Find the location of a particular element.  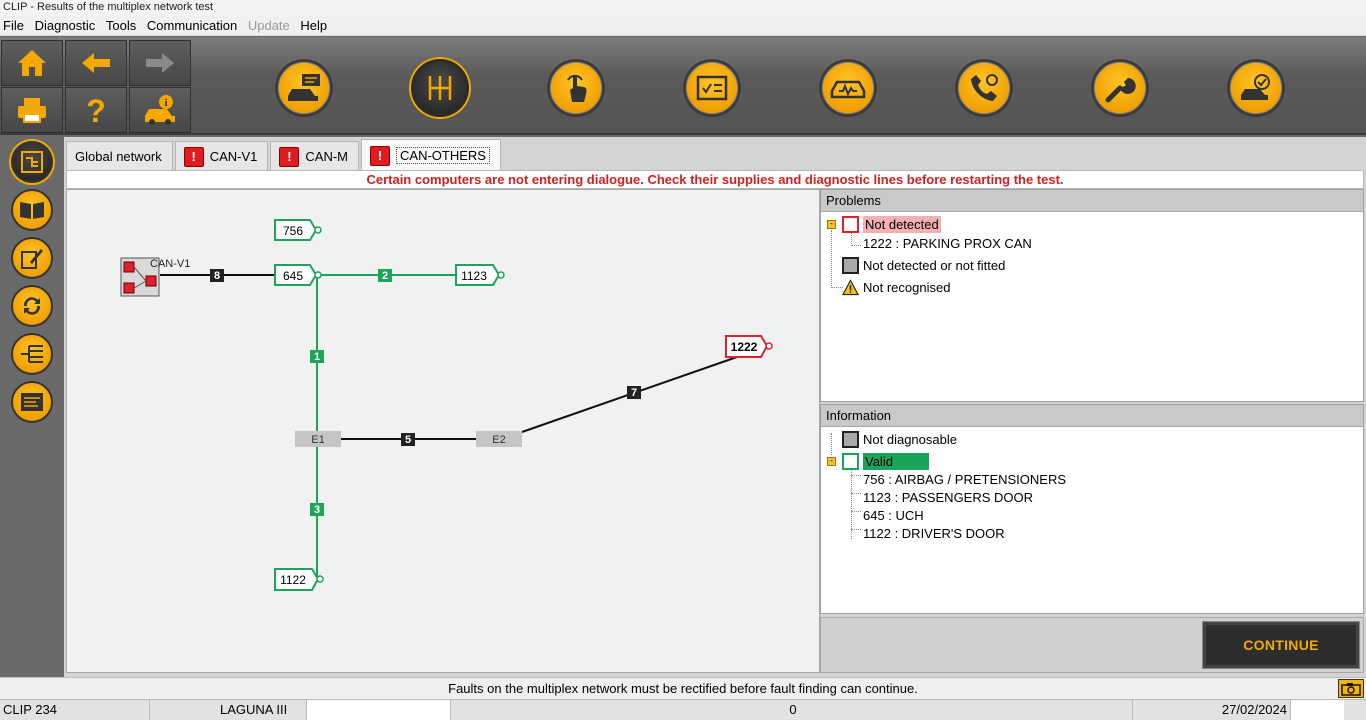

touch-test-button is located at coordinates (576, 88).